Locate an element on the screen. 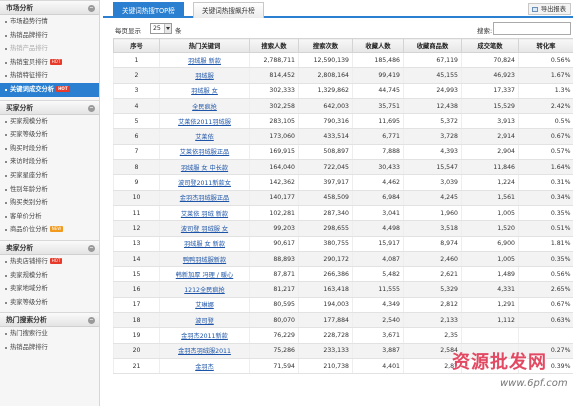 This screenshot has width=573, height=406. column-header: 热门关键词 is located at coordinates (204, 45).